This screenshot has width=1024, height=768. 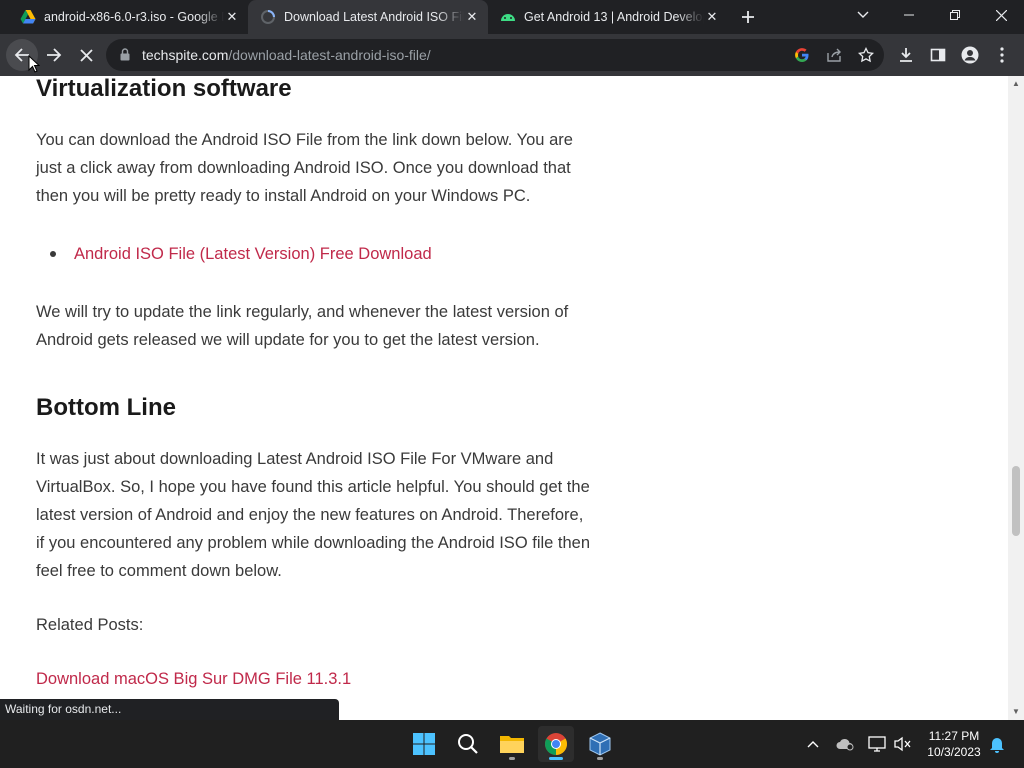 I want to click on lock-icon, so click(x=125, y=54).